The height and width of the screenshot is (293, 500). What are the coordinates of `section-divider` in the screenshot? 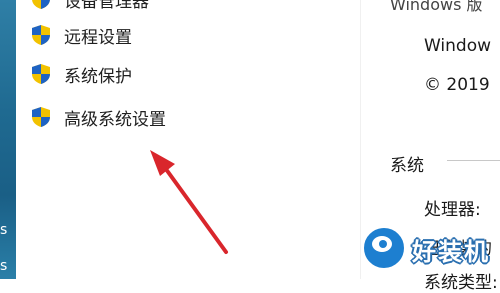 It's located at (473, 160).